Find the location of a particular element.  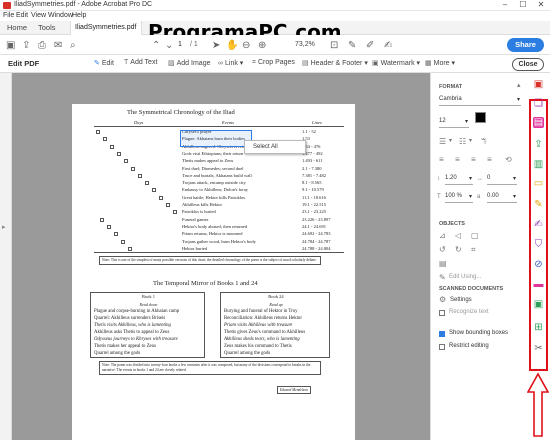

line-spacing-select: 1.20 ▾ is located at coordinates (459, 179).